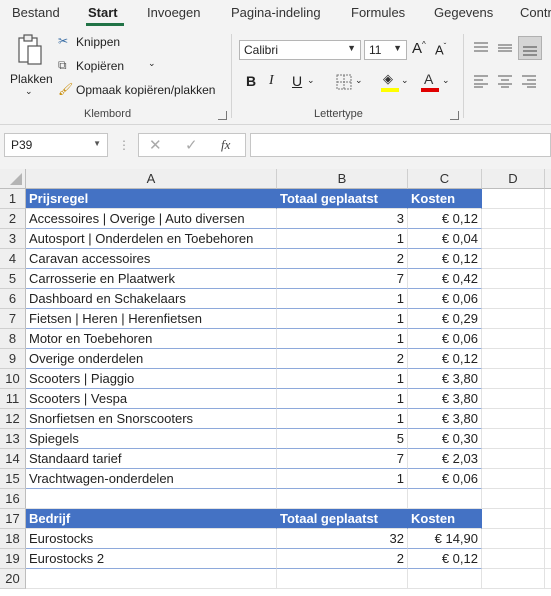 The height and width of the screenshot is (596, 551). Describe the element at coordinates (445, 439) in the screenshot. I see `cell-cost: € 0,30` at that location.